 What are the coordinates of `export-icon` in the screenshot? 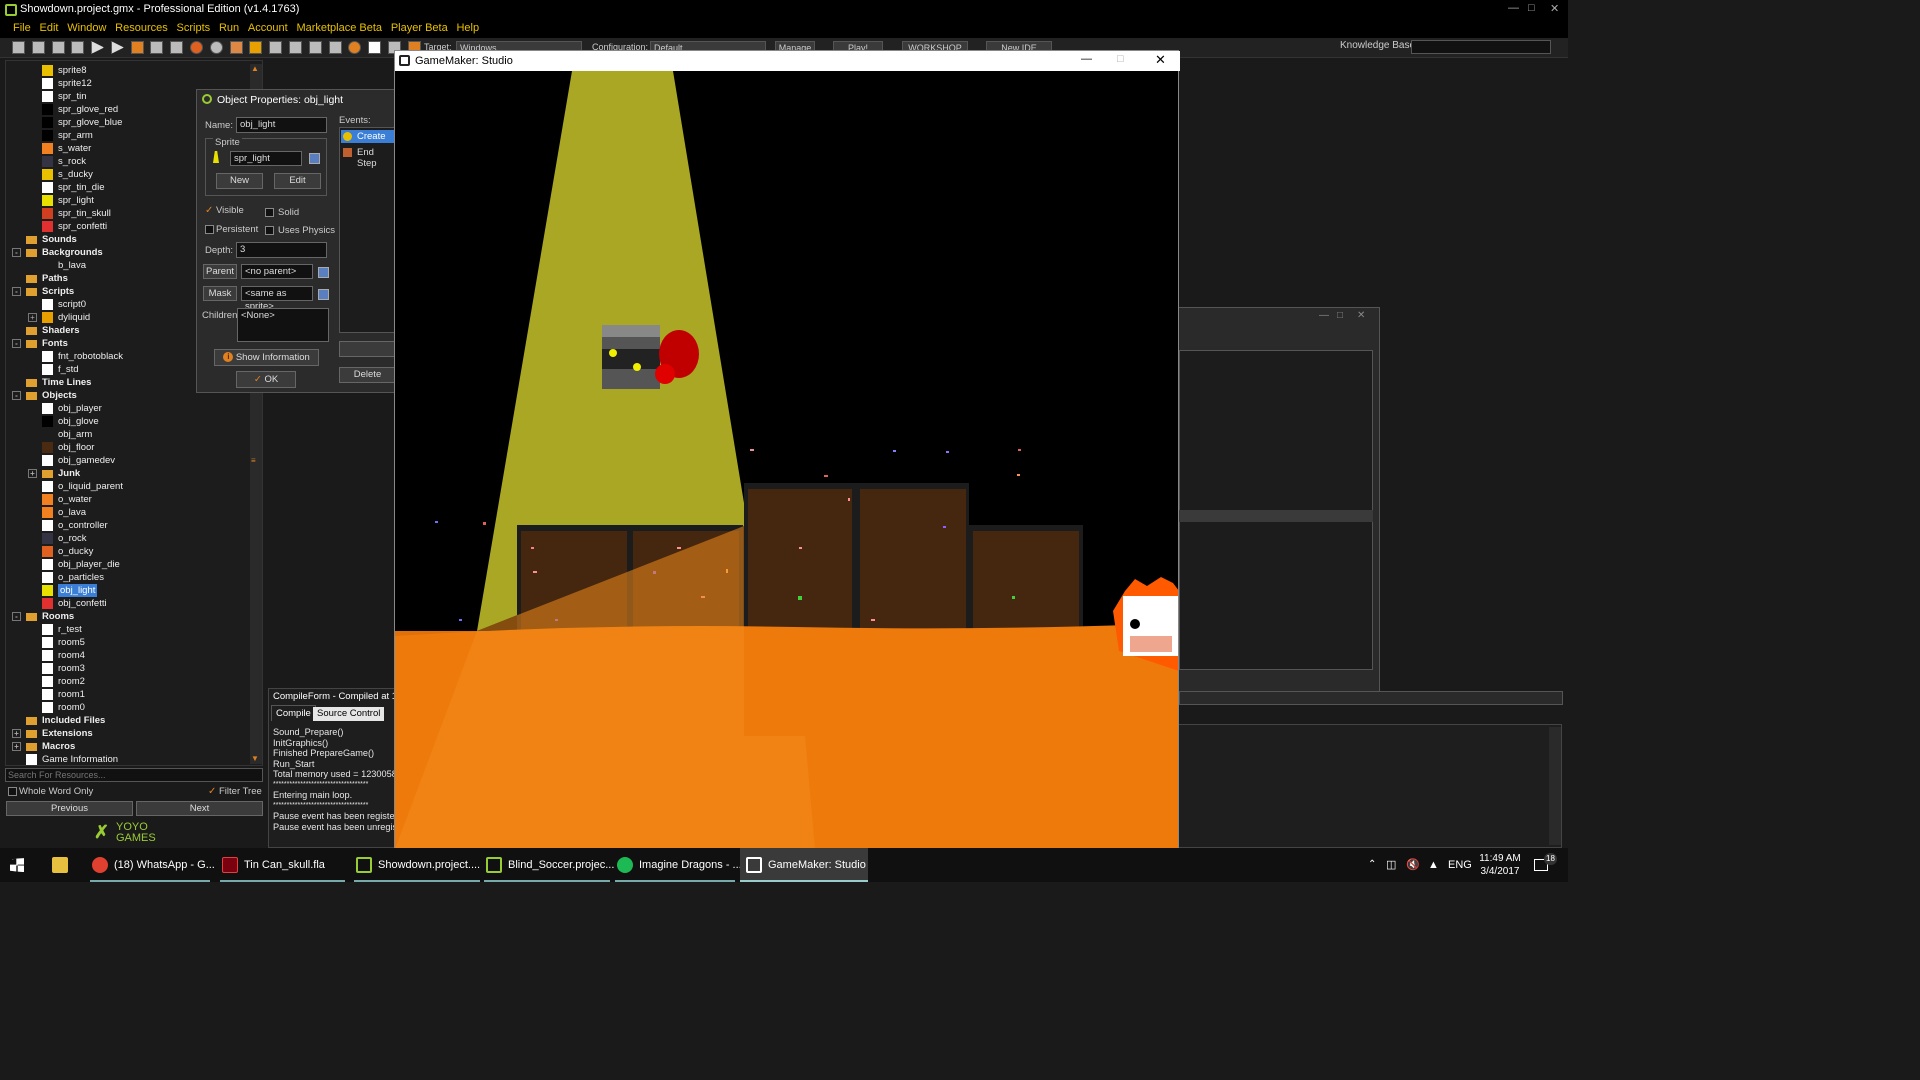 It's located at (78, 47).